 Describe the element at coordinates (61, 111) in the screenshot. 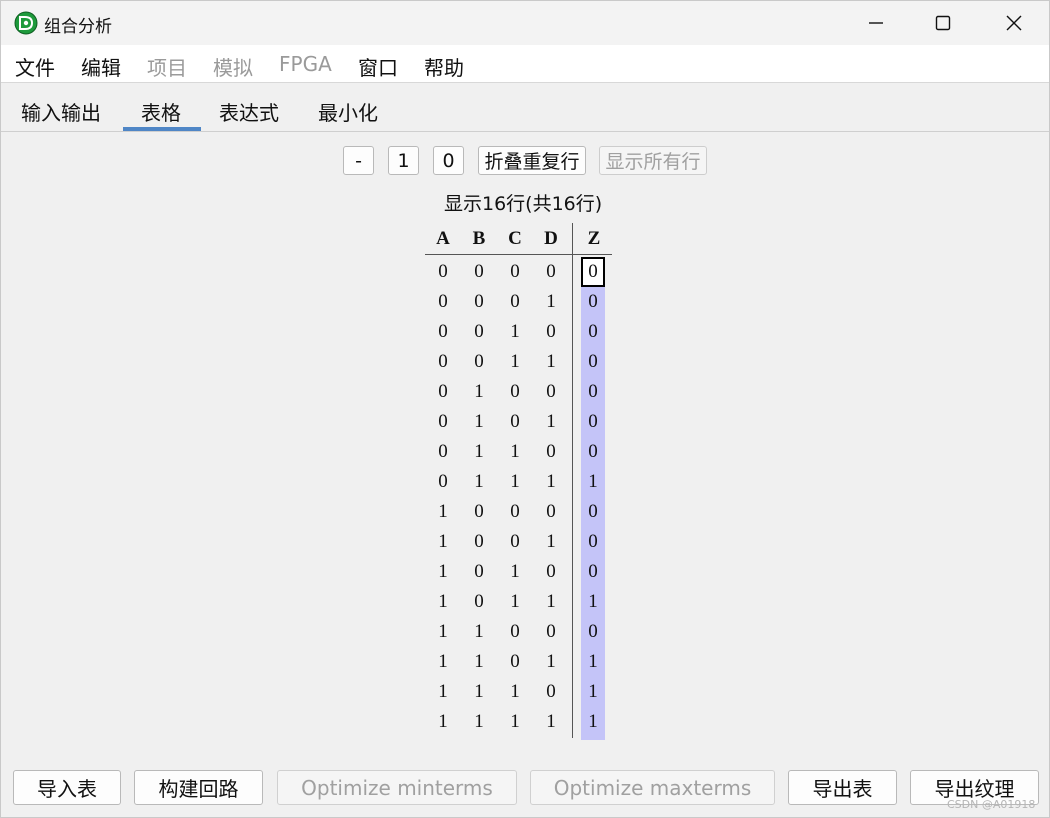

I see `tab-inputs-outputs: 输入输出` at that location.